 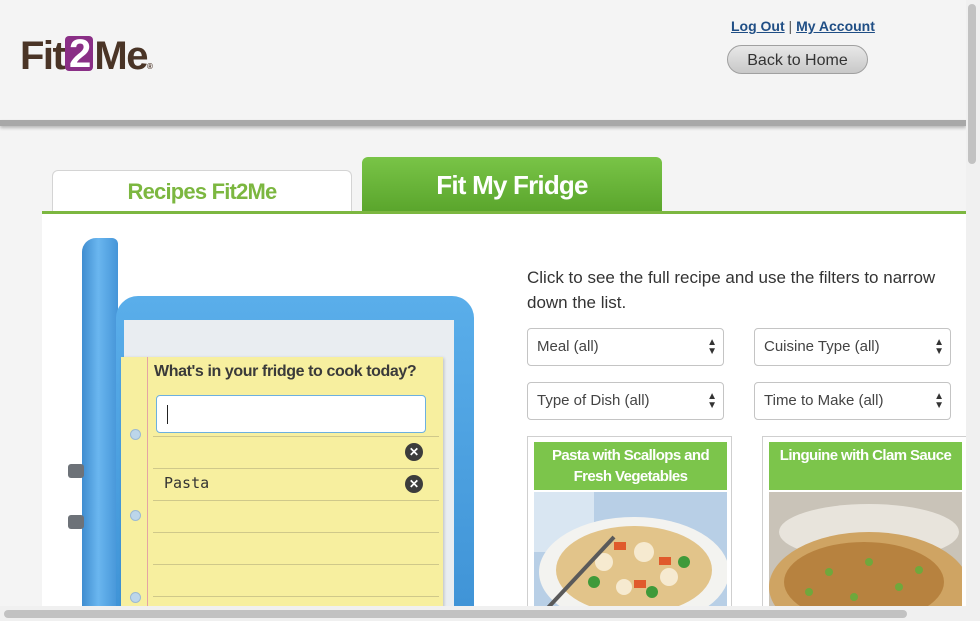 What do you see at coordinates (630, 556) in the screenshot?
I see `recipe-photo-scallops` at bounding box center [630, 556].